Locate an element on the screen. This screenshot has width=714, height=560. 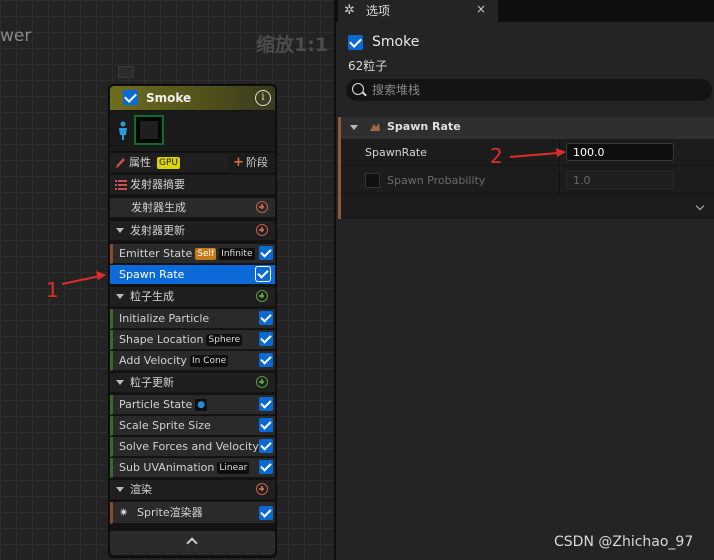
module-label: Scale Sprite Size is located at coordinates (165, 425).